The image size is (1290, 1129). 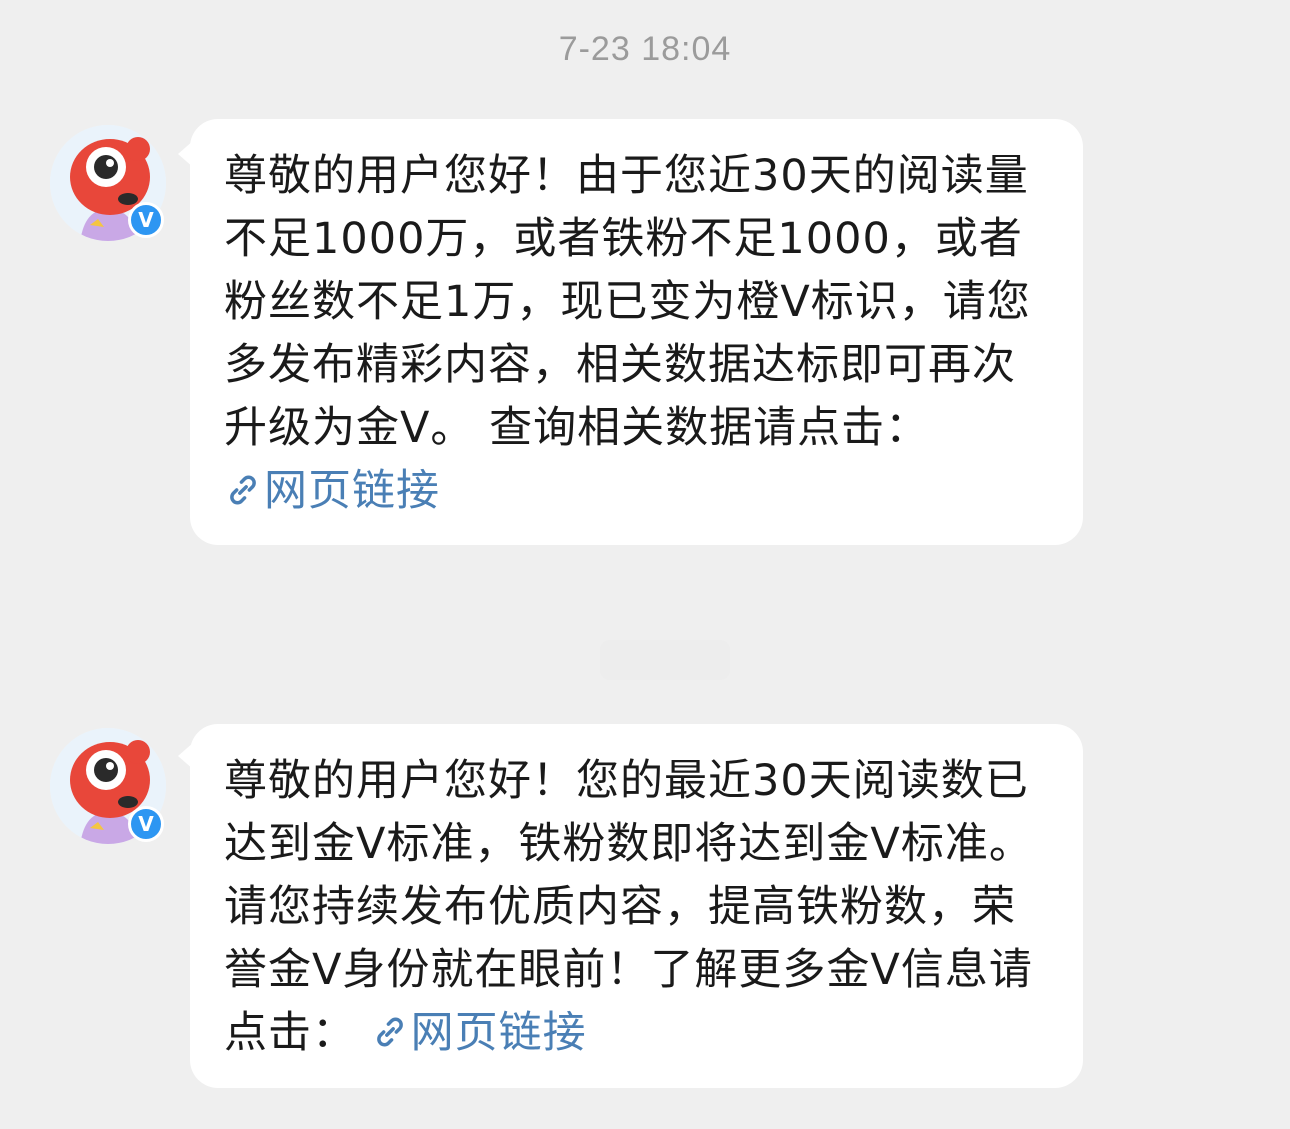 I want to click on message-timestamp: 7-23 18:04, so click(x=645, y=49).